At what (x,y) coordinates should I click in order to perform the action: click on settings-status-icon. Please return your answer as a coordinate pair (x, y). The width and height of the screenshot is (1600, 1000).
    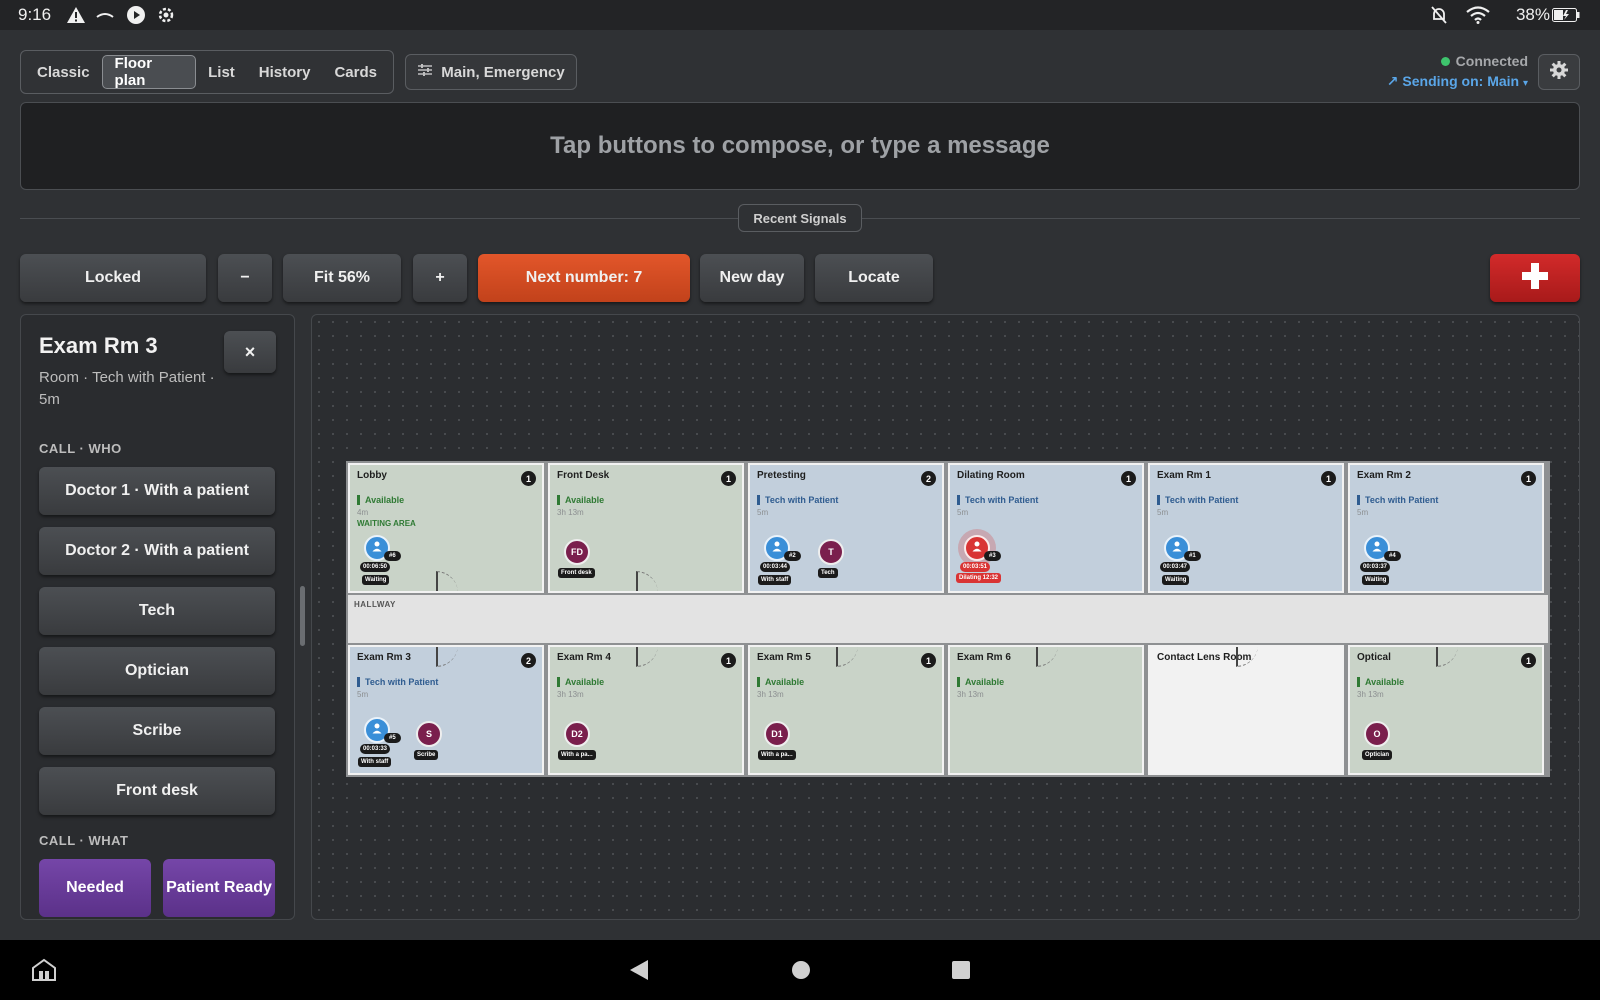
    Looking at the image, I should click on (166, 15).